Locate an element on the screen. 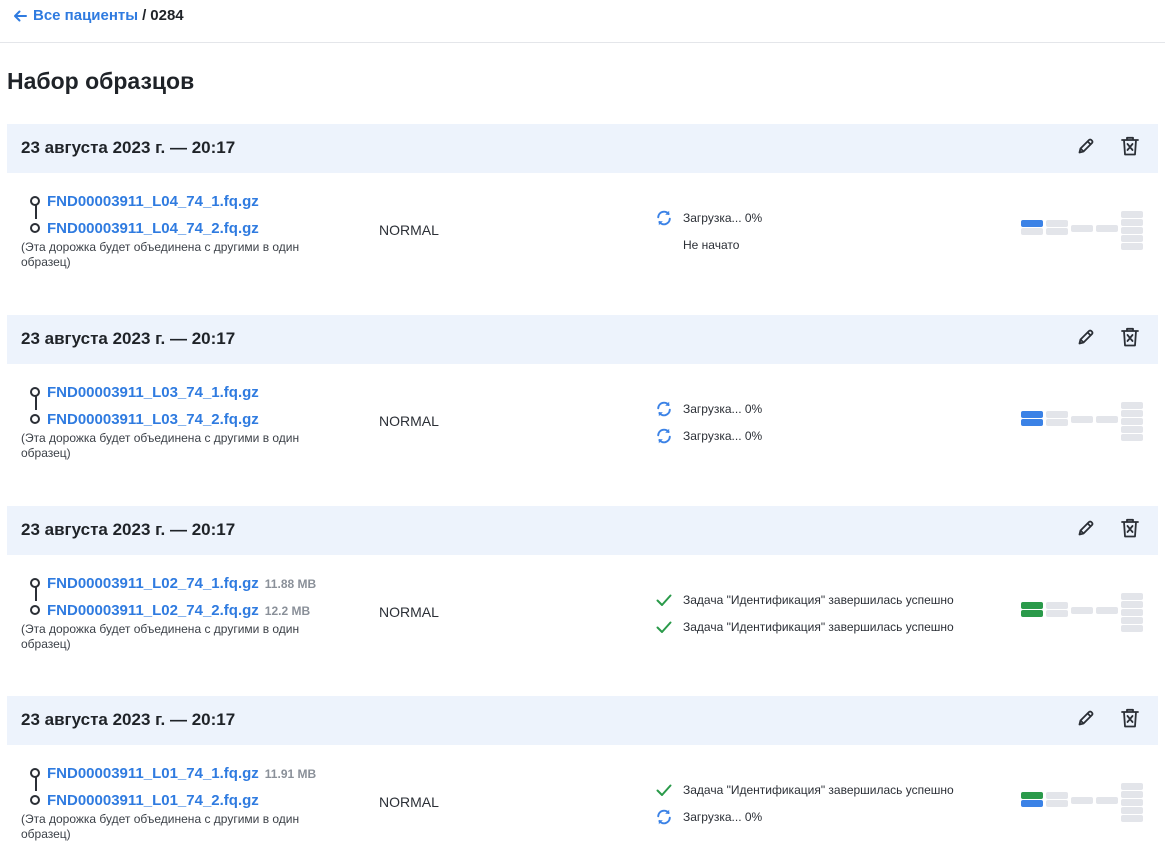 The height and width of the screenshot is (856, 1165). back-link: Все пациенты is located at coordinates (75, 15).